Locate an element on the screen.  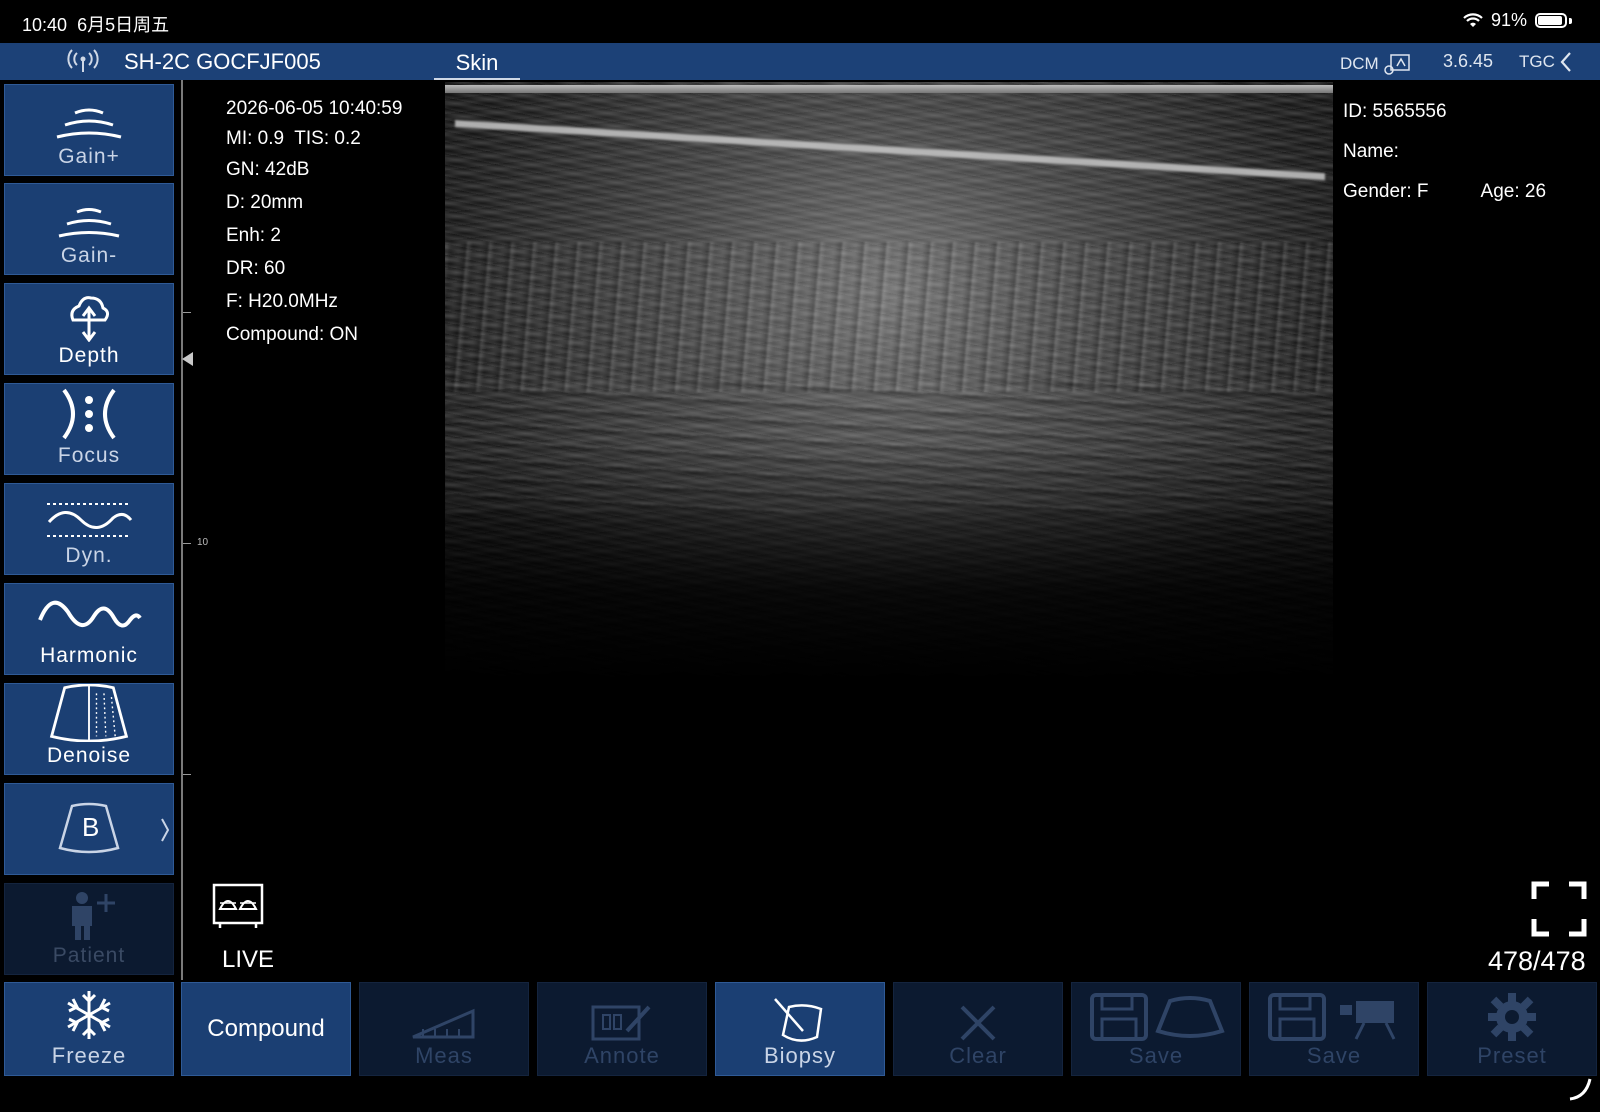
fullscreen-icon is located at coordinates (1559, 909).